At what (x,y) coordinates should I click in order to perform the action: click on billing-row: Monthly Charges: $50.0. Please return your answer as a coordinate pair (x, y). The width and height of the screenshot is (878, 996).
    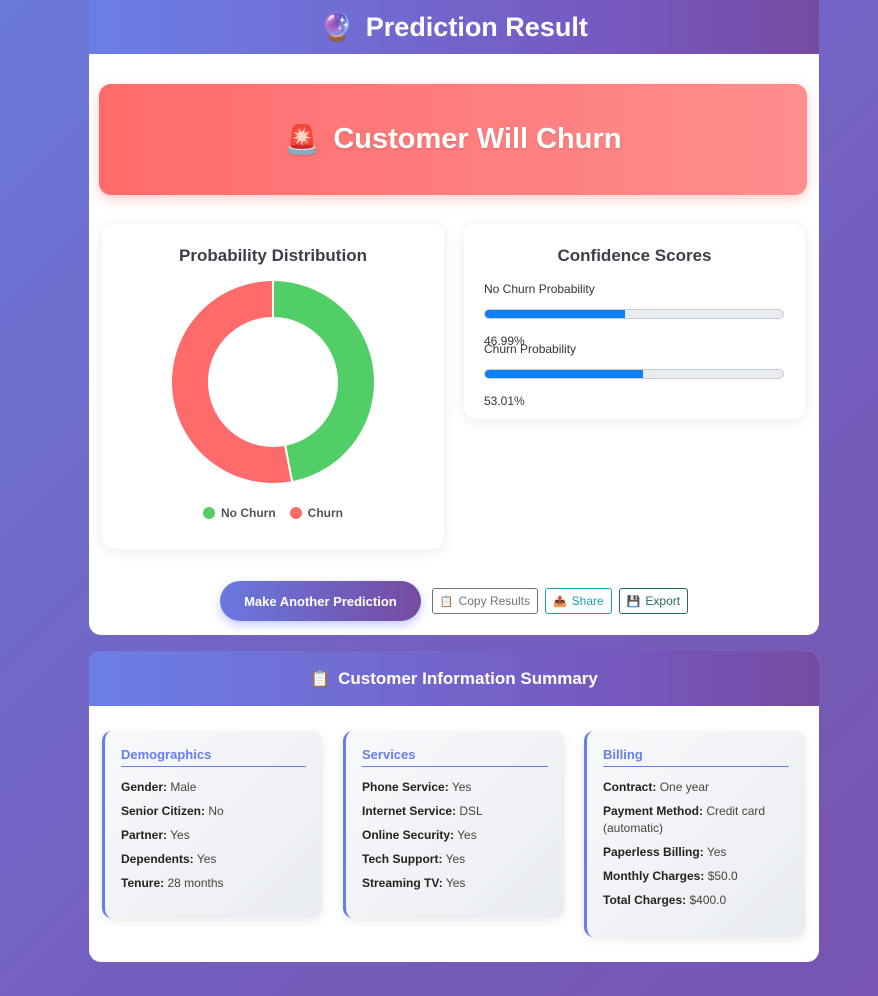
    Looking at the image, I should click on (696, 876).